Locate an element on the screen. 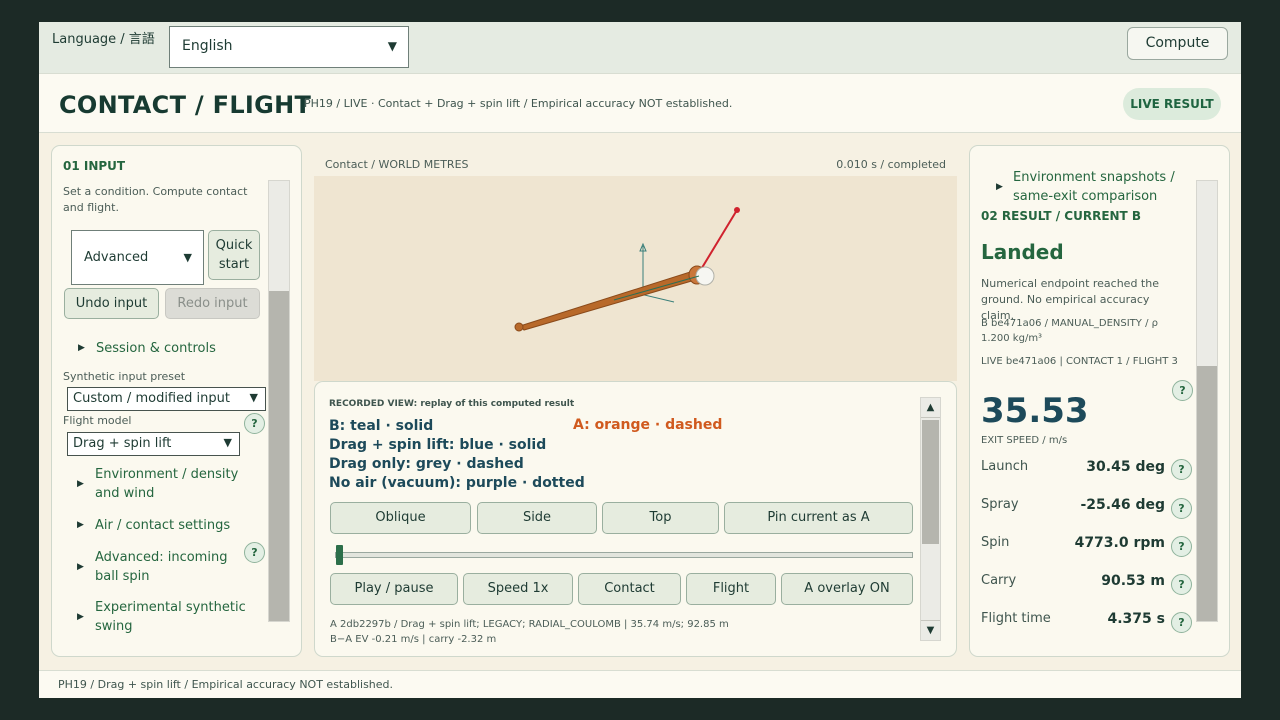  scroll-down-icon: ▼ is located at coordinates (930, 630).